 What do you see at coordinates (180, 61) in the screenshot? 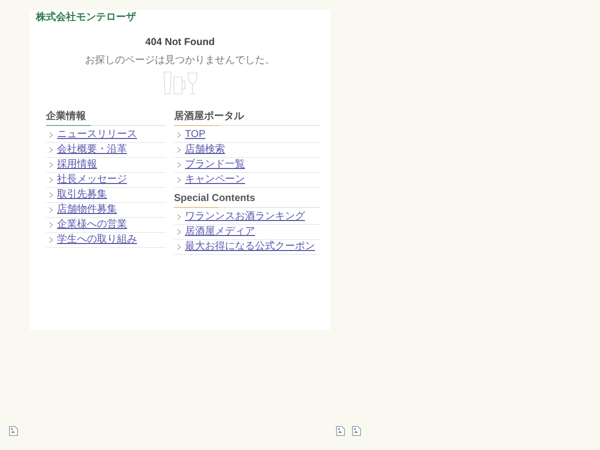
I see `error-message: お探しのページは見つかりませんでした。` at bounding box center [180, 61].